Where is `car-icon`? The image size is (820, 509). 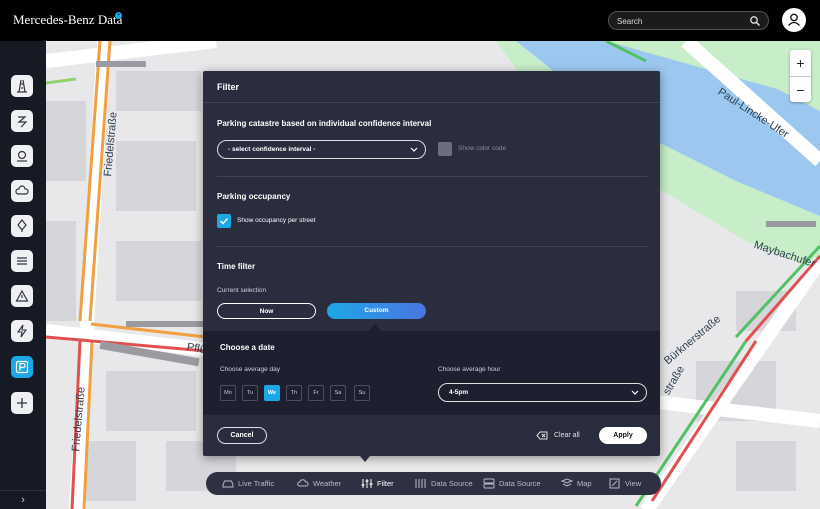 car-icon is located at coordinates (228, 484).